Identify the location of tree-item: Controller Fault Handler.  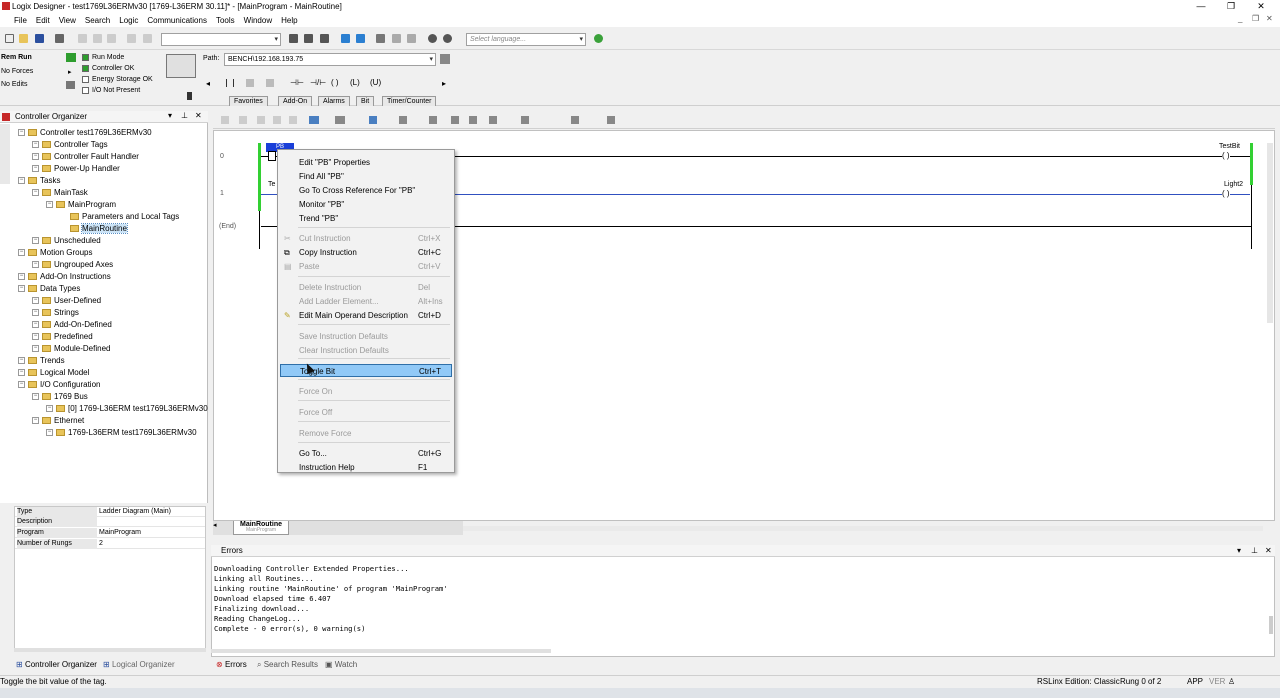
(90, 156).